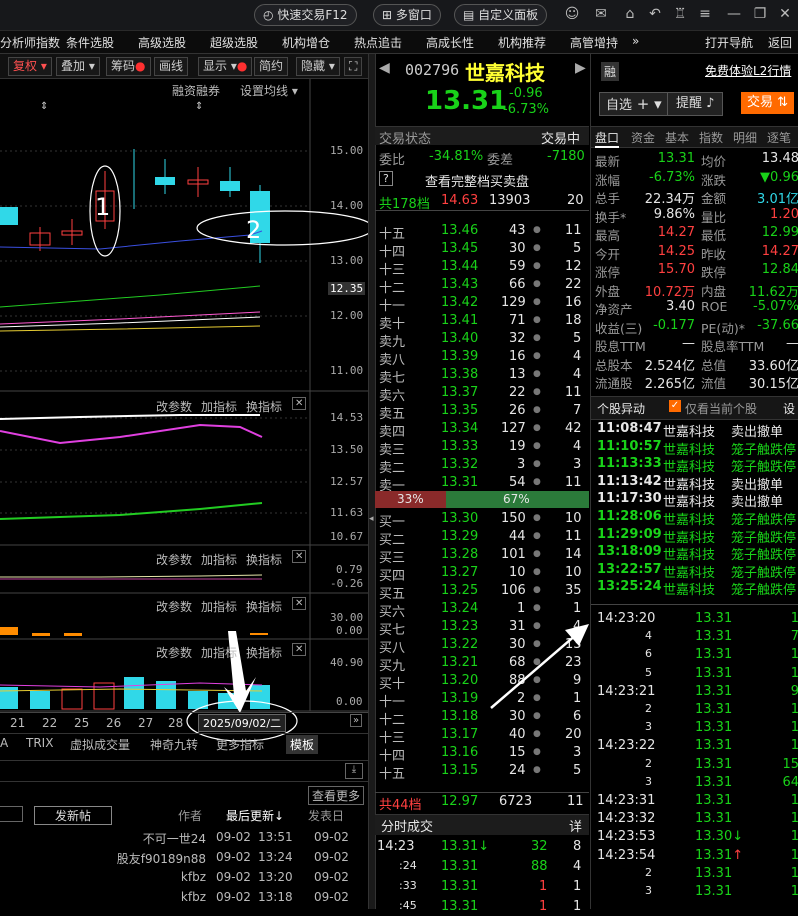 This screenshot has height=916, width=798. I want to click on book-row: 买一 13.30 150 ● 10, so click(482, 520).